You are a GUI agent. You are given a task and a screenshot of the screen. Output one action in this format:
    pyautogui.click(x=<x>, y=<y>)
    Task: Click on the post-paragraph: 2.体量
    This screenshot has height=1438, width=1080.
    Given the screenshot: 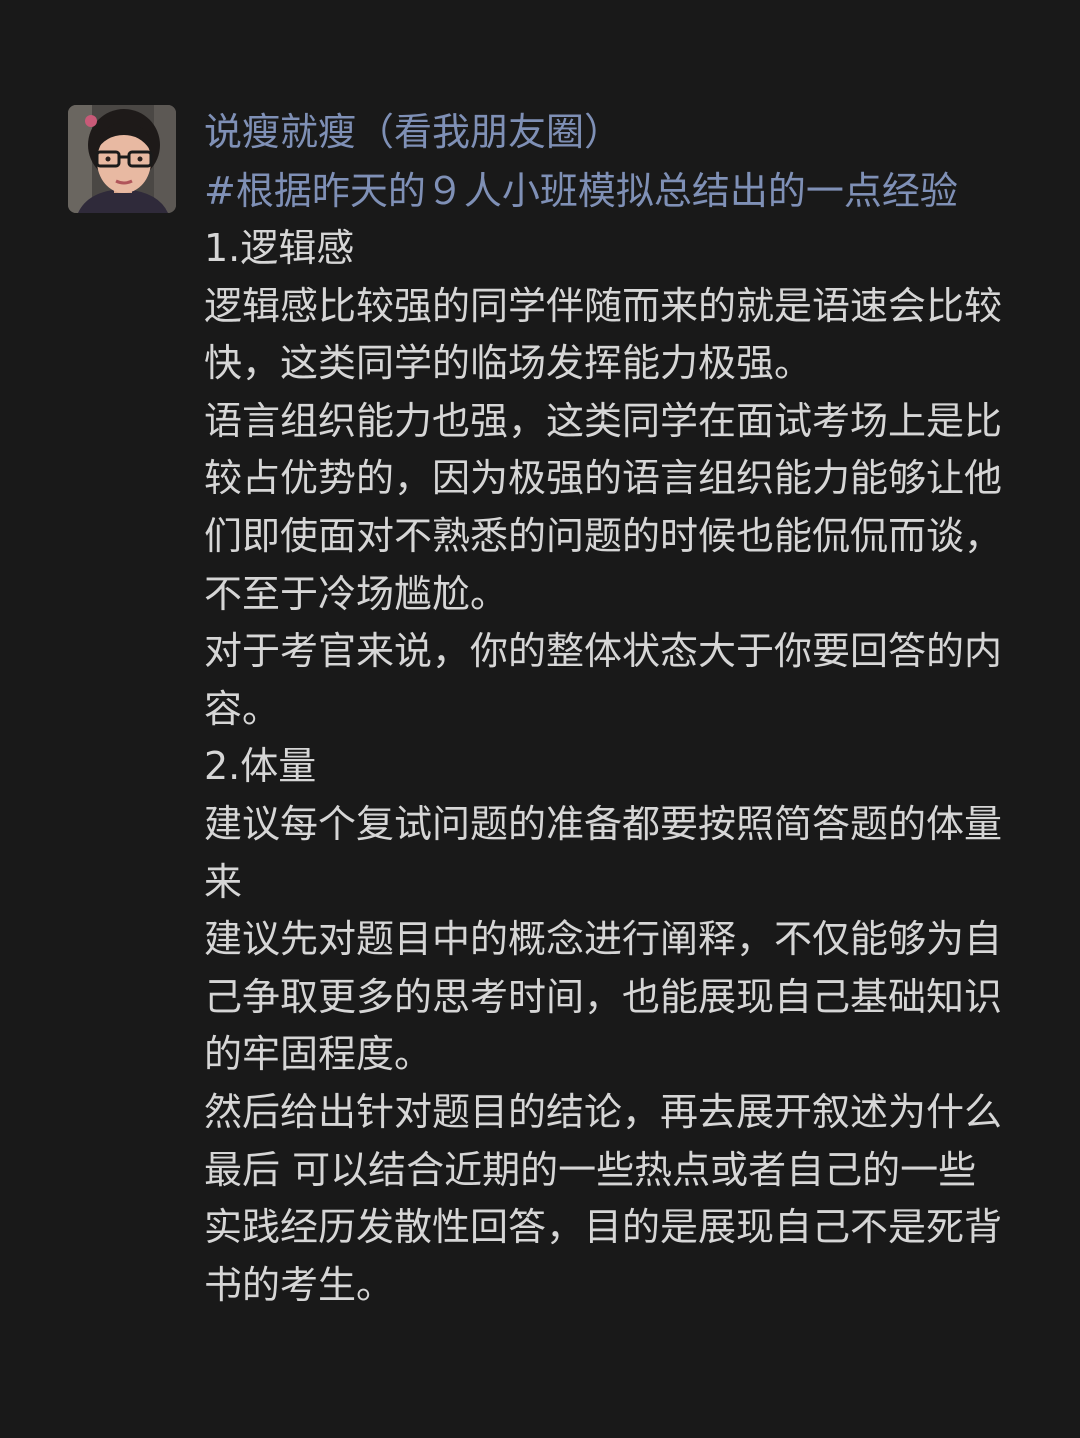 What is the action you would take?
    pyautogui.click(x=260, y=766)
    